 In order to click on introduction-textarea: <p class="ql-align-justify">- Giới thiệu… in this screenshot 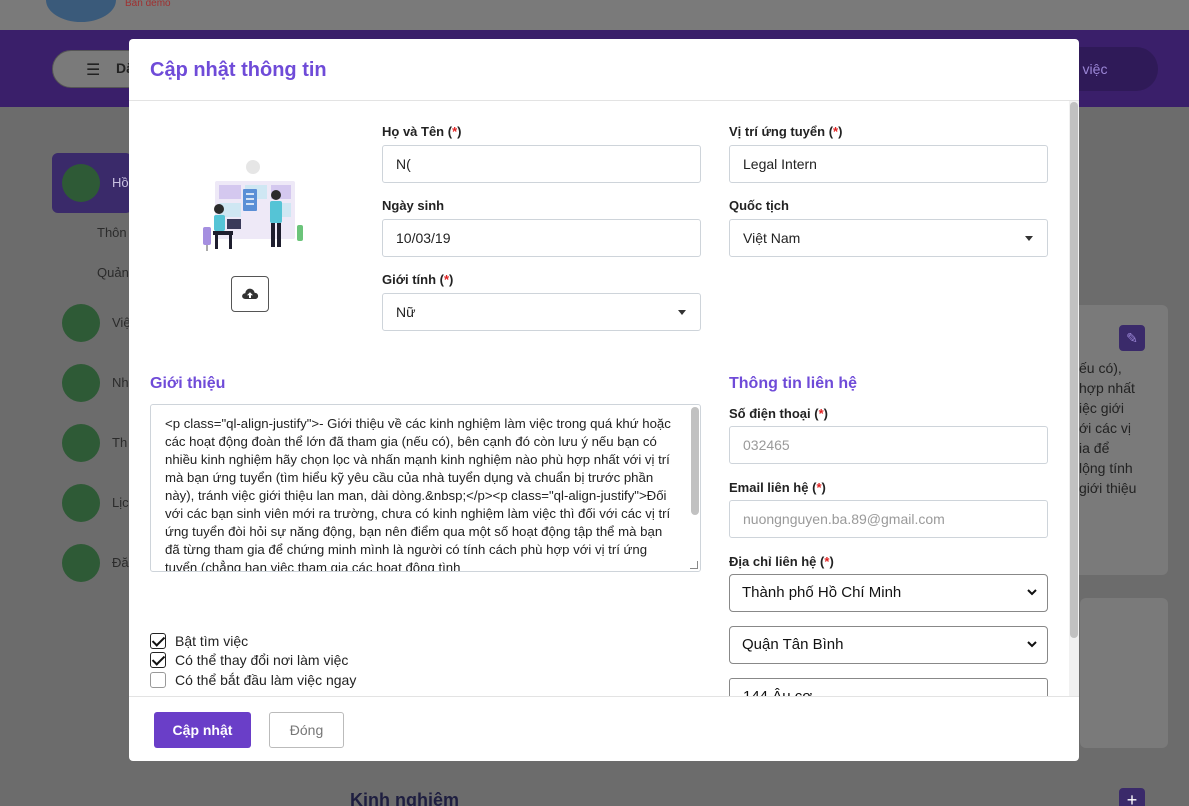, I will do `click(425, 488)`.